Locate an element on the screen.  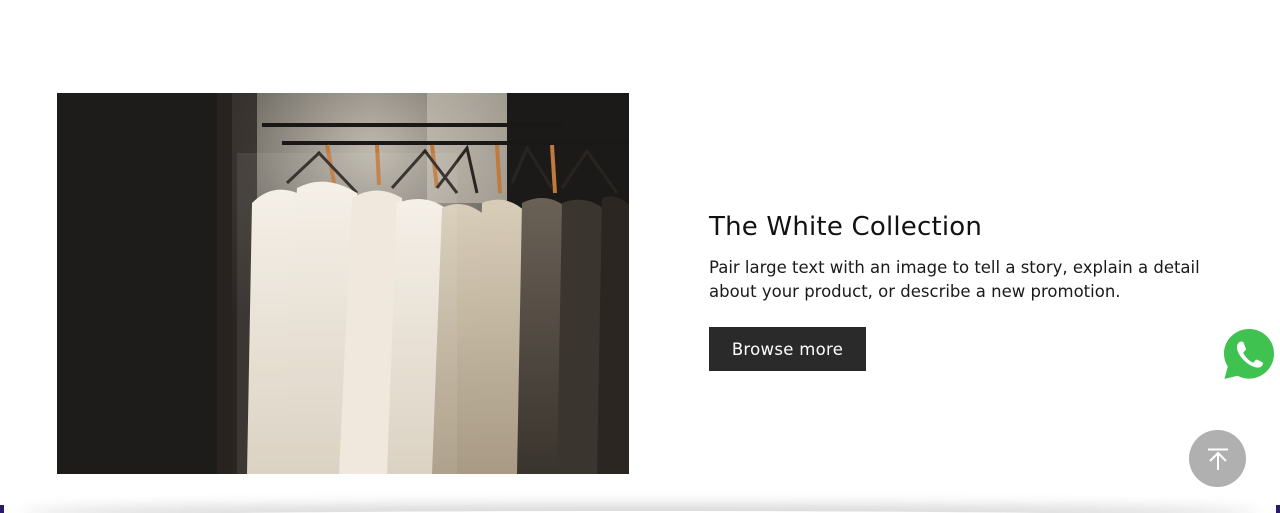
back-to-top-button is located at coordinates (1217, 458).